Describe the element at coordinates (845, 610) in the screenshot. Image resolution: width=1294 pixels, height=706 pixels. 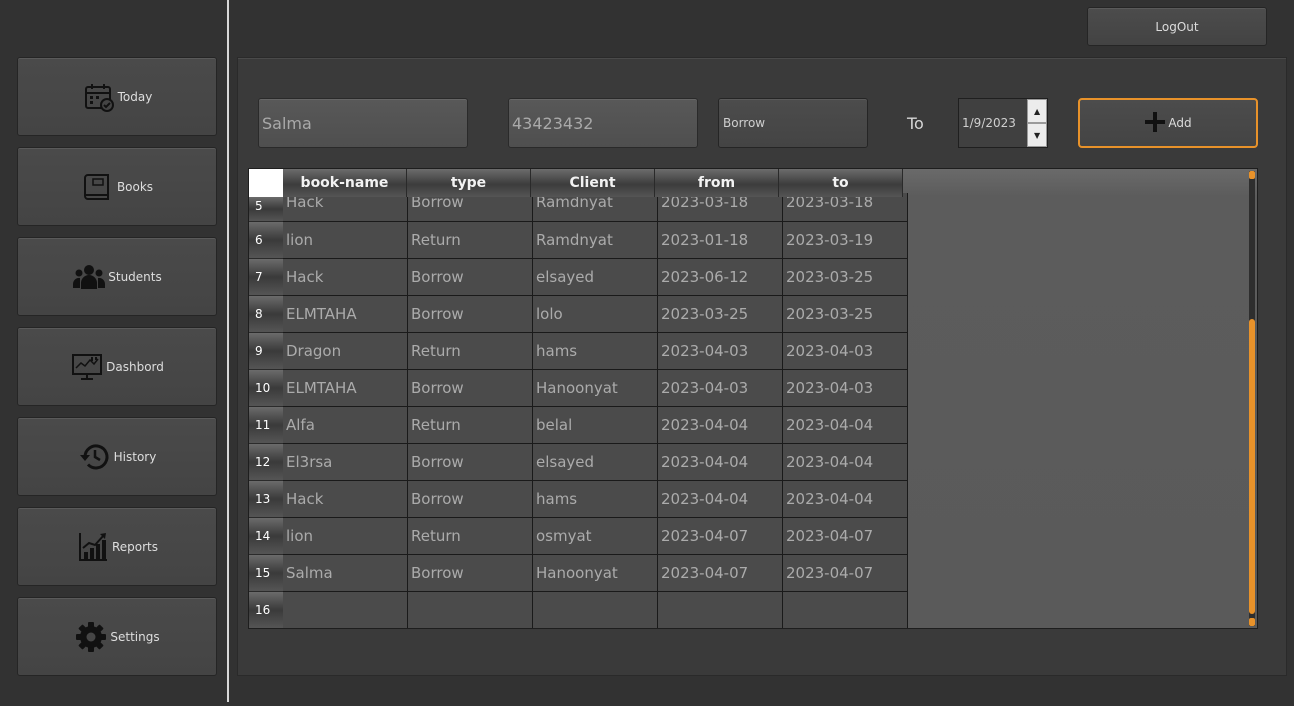
I see `table-cell-to` at that location.